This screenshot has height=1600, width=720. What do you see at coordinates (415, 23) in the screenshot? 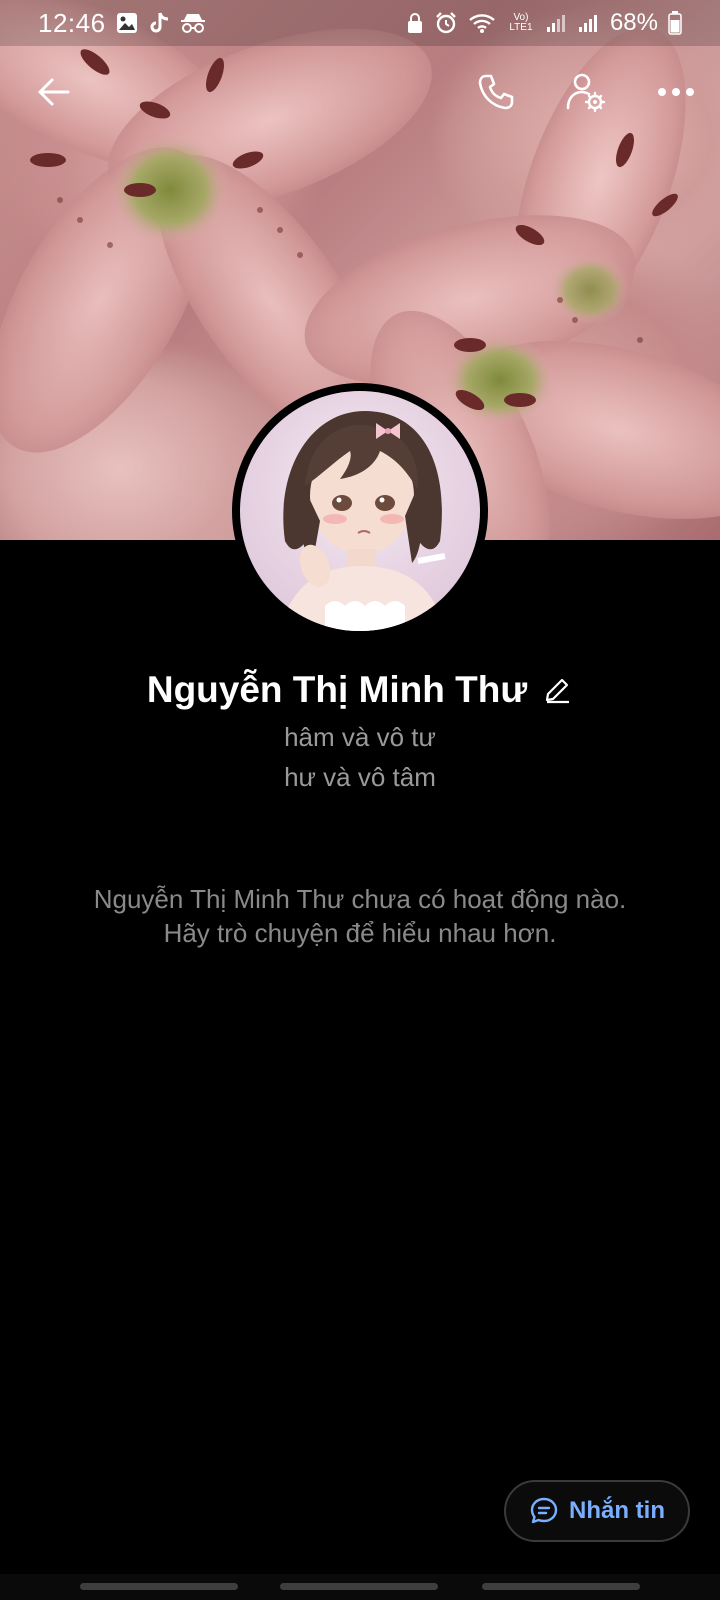
I see `vpn-lock-icon` at bounding box center [415, 23].